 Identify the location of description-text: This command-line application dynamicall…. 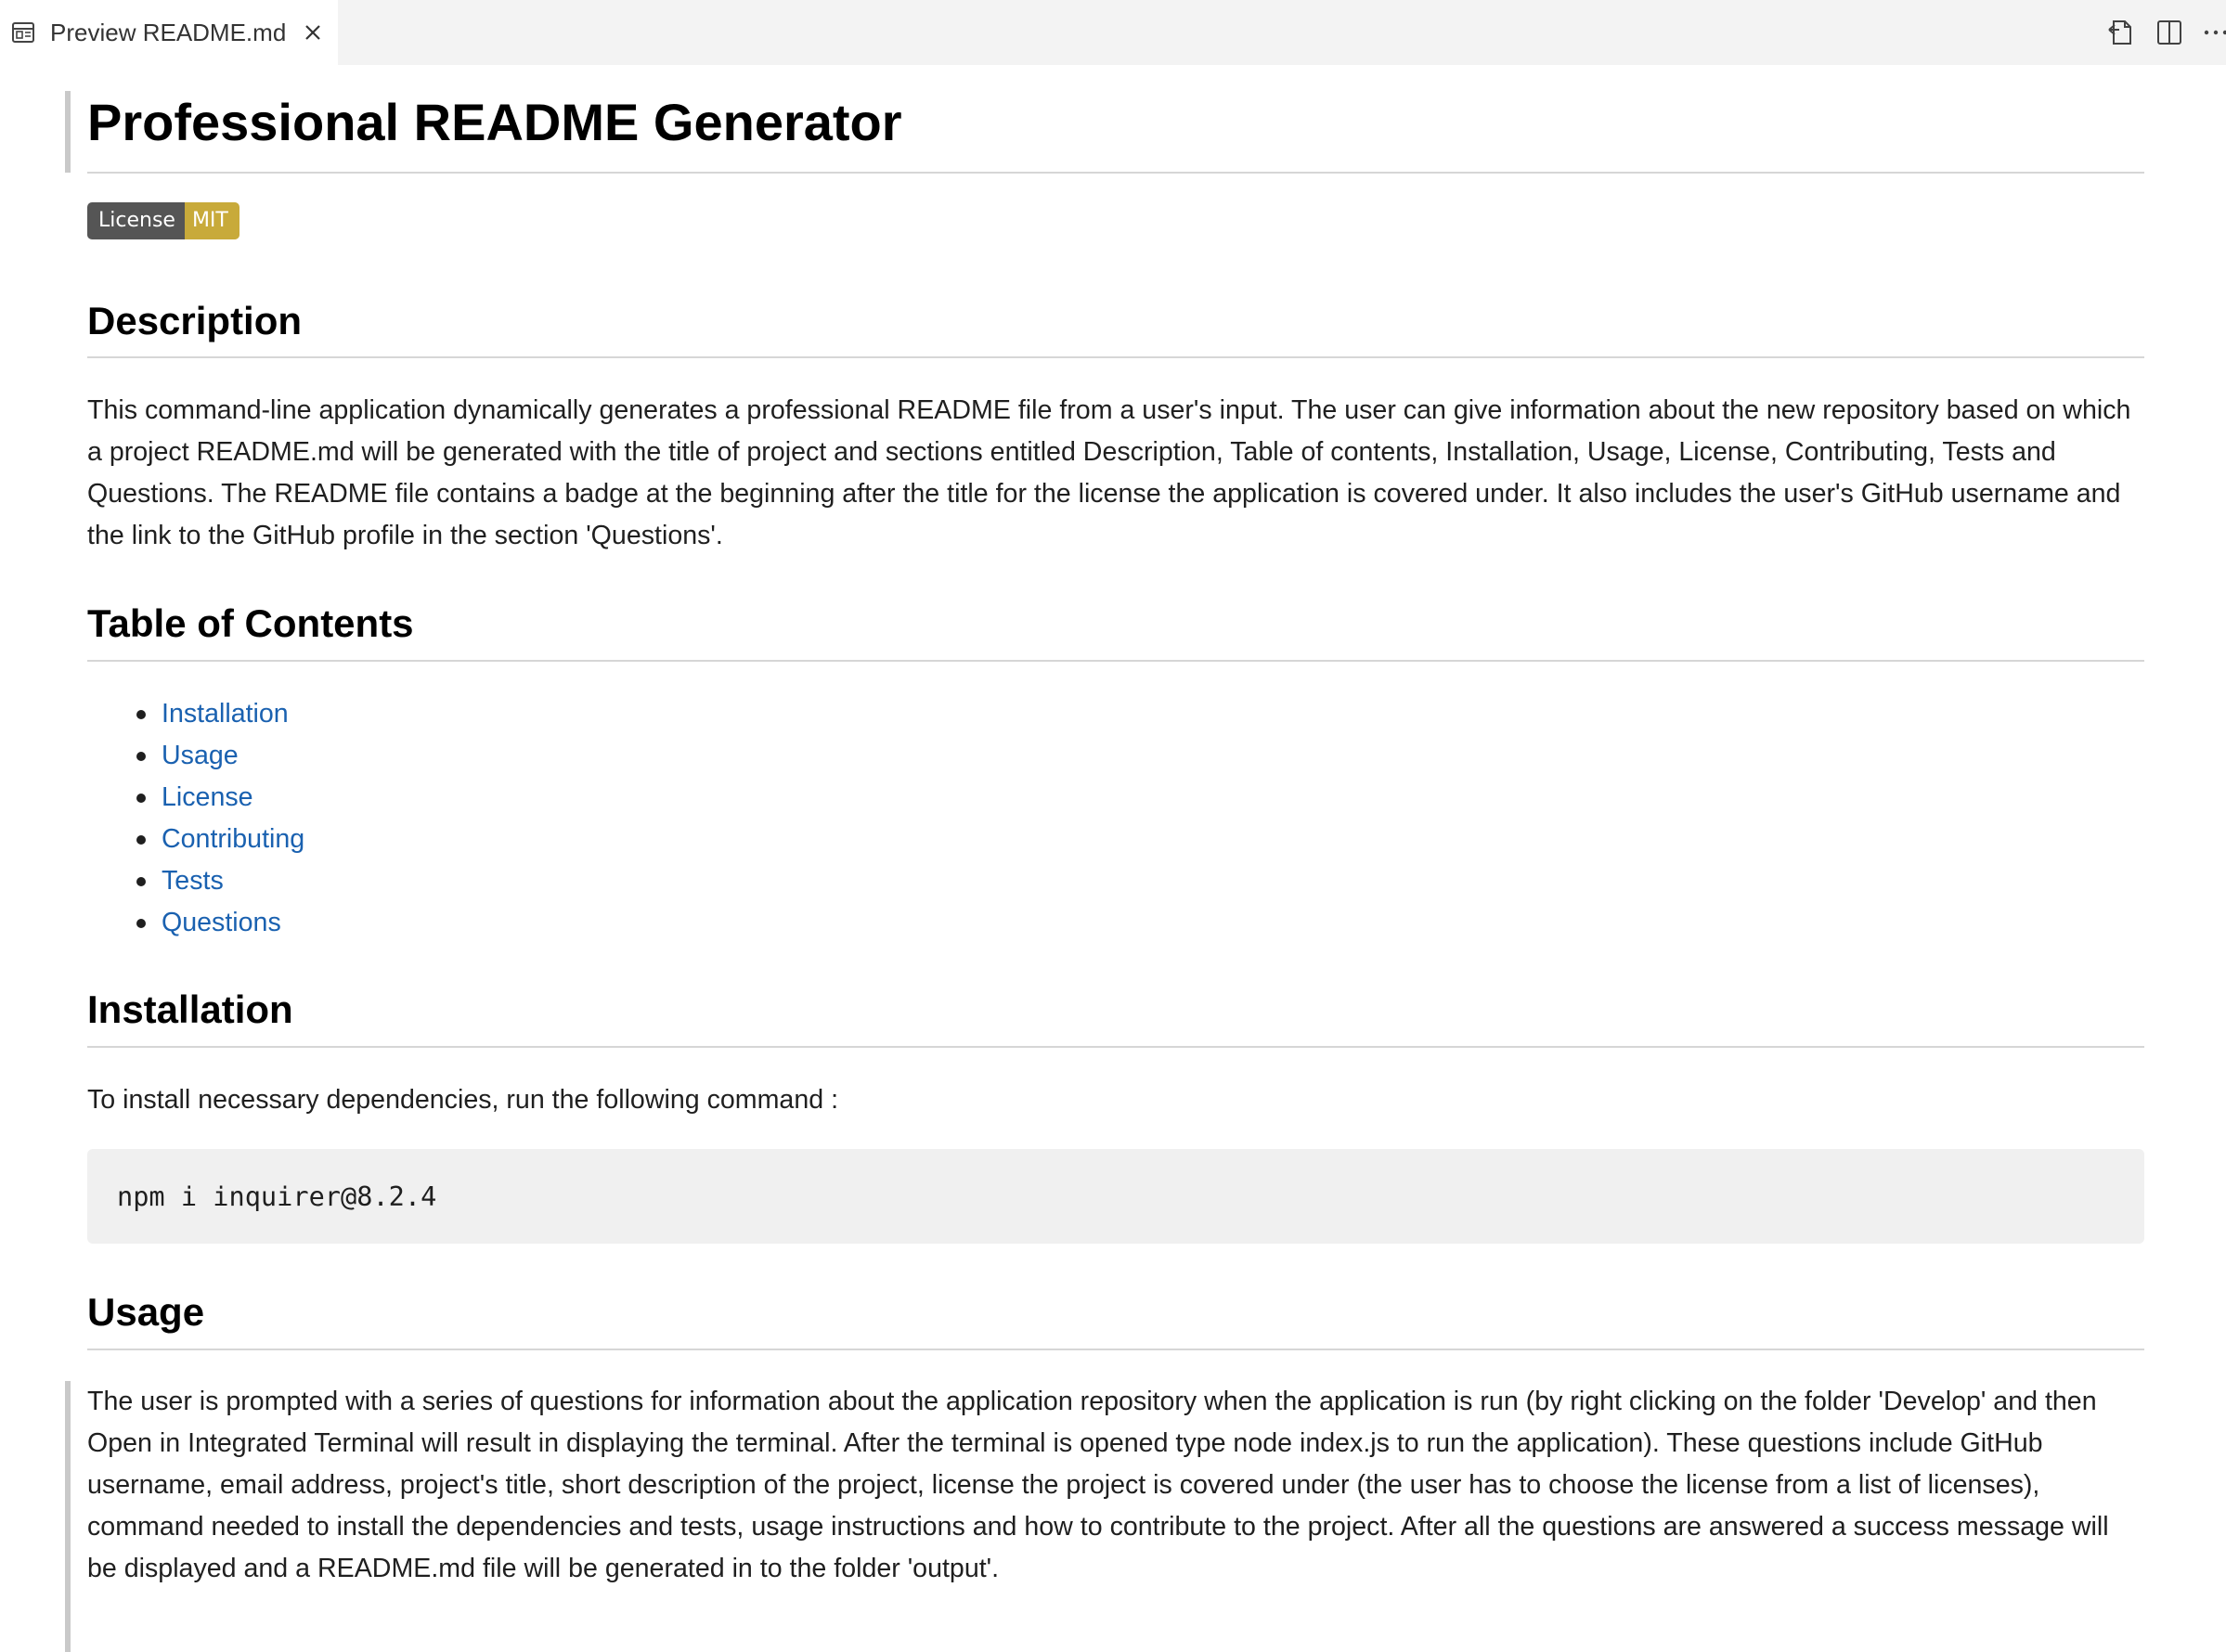
(1109, 472).